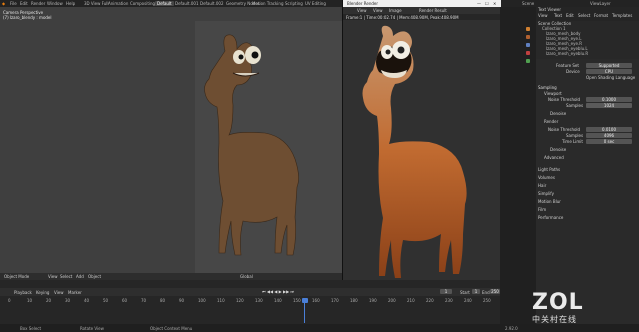  What do you see at coordinates (354, 300) in the screenshot?
I see `ruler-tick-label: 180` at bounding box center [354, 300].